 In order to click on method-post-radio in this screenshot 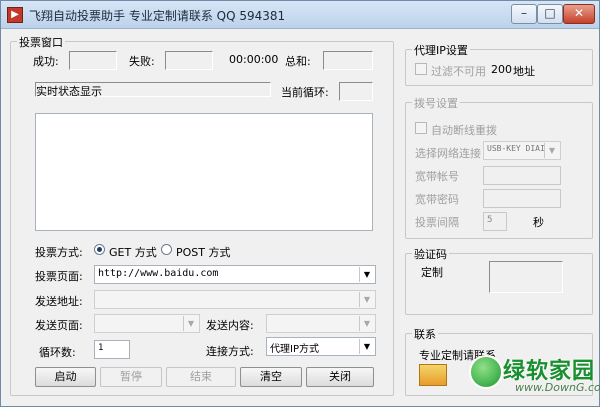, I will do `click(166, 249)`.